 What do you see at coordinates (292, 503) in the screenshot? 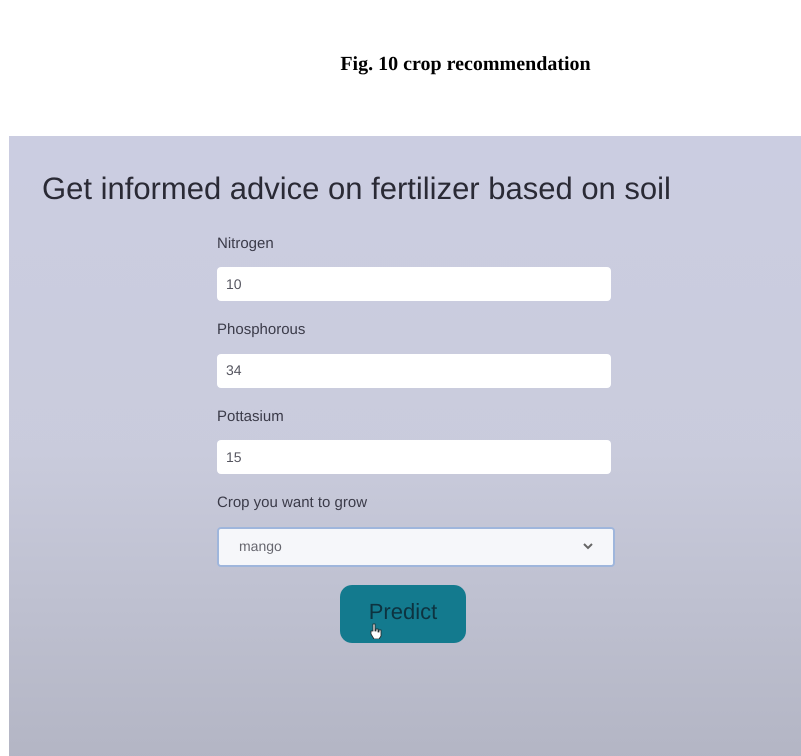
I see `field-label: Crop you want to grow` at bounding box center [292, 503].